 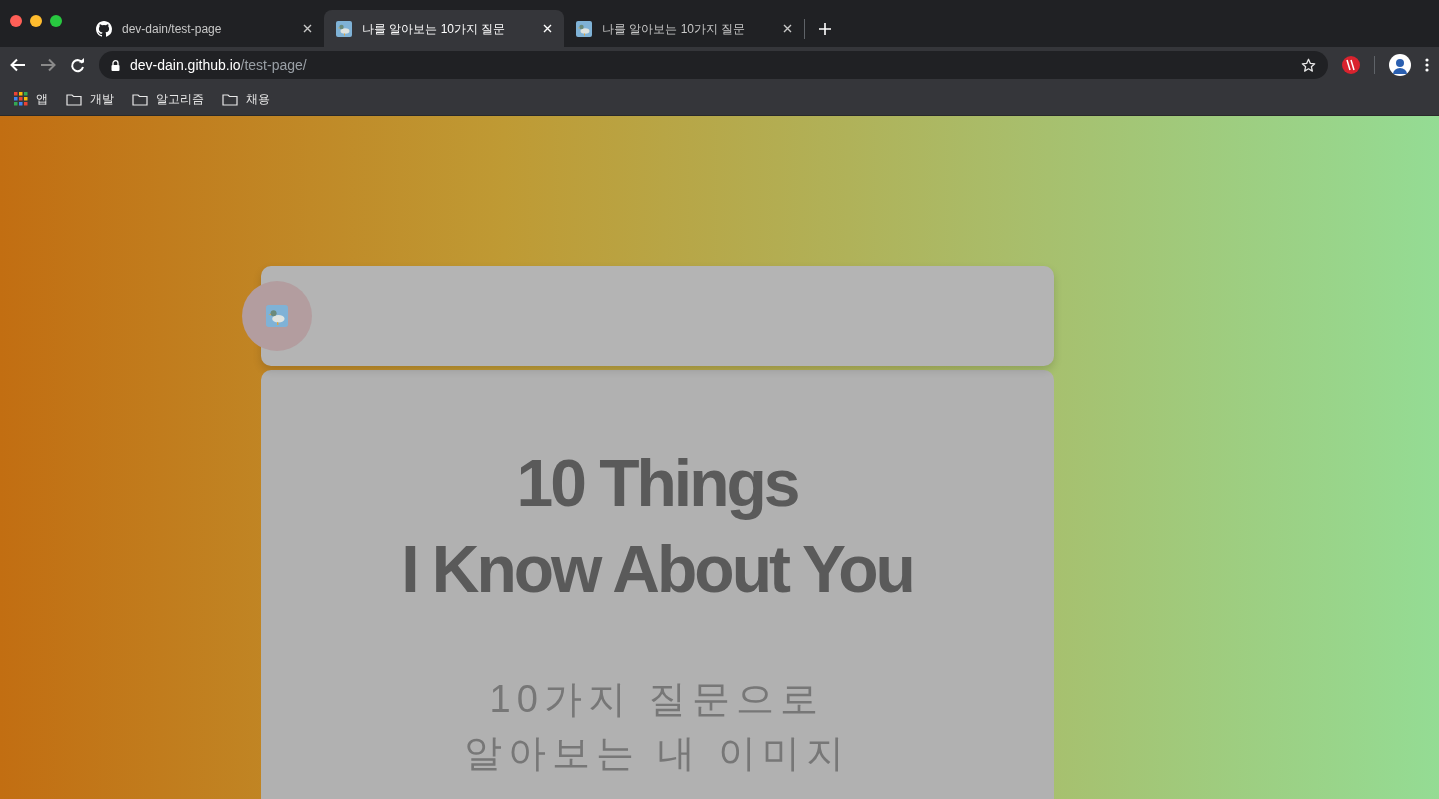 I want to click on page-title: I Know About You, so click(x=657, y=569).